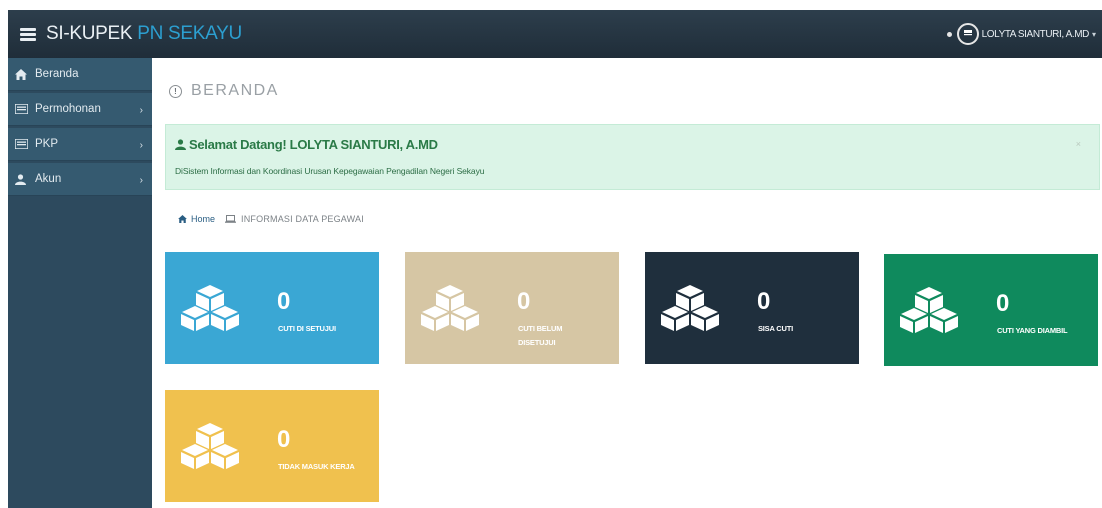 This screenshot has height=508, width=1102. Describe the element at coordinates (316, 466) in the screenshot. I see `stat-label: TIDAK MASUK KERJA` at that location.